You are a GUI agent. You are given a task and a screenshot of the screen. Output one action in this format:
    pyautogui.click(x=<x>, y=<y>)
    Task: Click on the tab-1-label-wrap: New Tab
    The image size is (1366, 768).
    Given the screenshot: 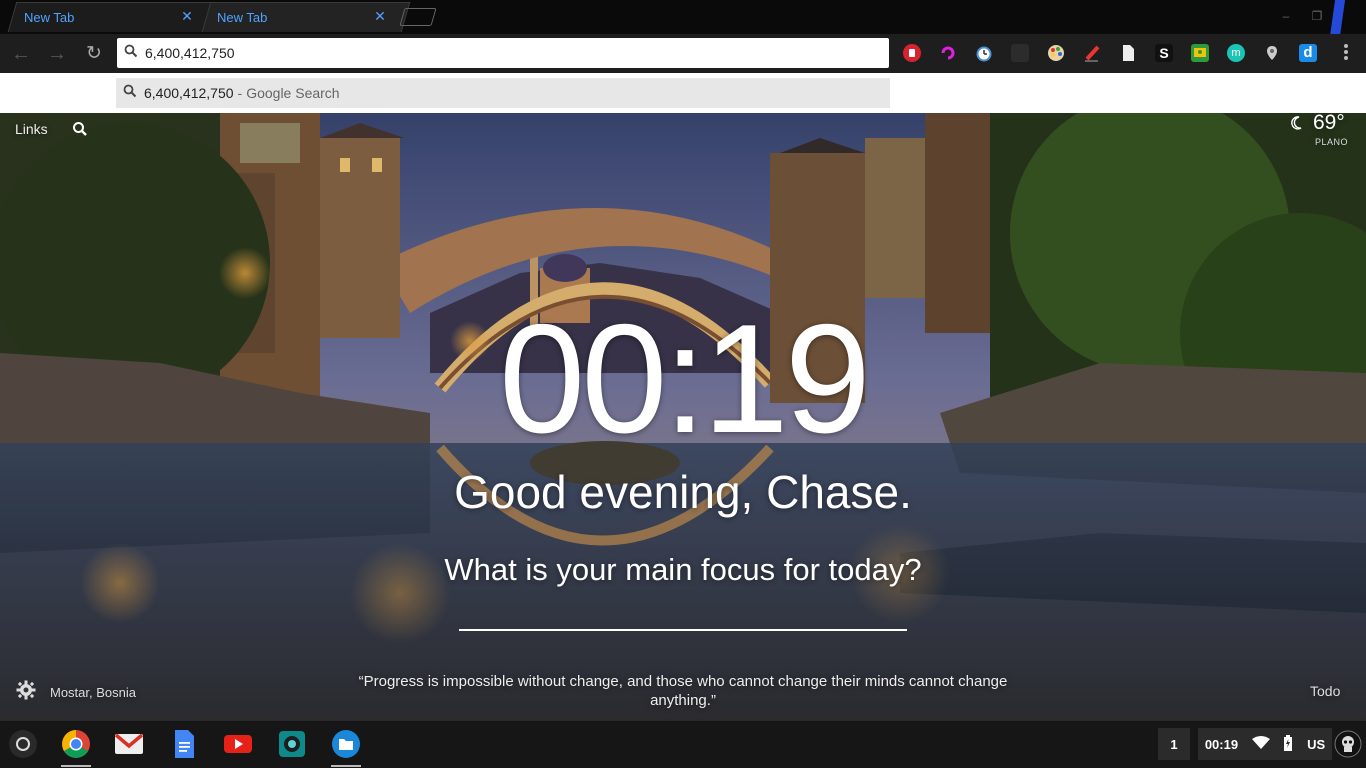 What is the action you would take?
    pyautogui.click(x=49, y=17)
    